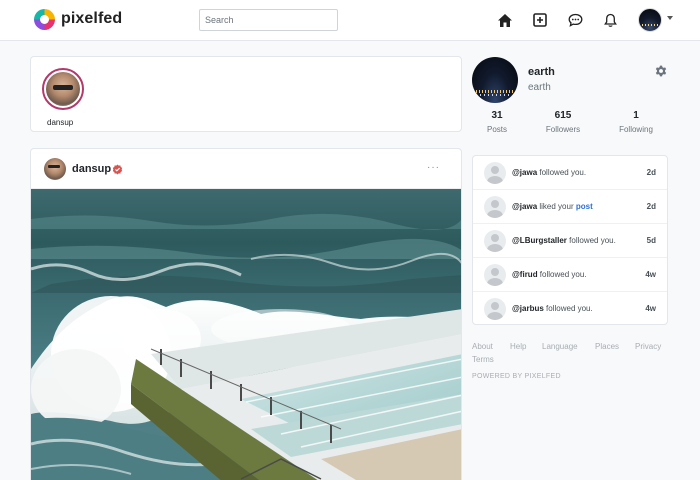 The height and width of the screenshot is (480, 700). Describe the element at coordinates (55, 169) in the screenshot. I see `post-author-avatar` at that location.